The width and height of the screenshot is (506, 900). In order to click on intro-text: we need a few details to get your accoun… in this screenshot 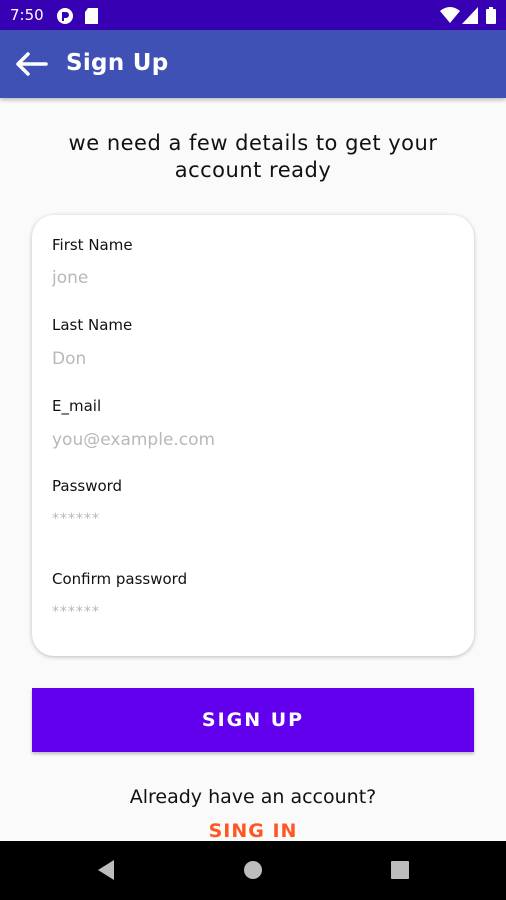, I will do `click(253, 156)`.